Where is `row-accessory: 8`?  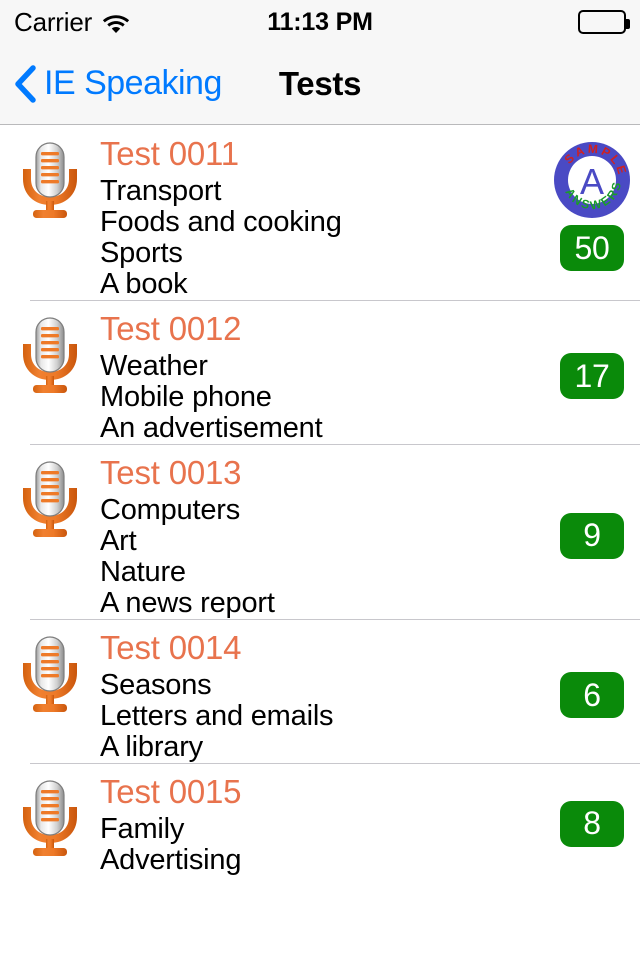
row-accessory: 8 is located at coordinates (592, 823).